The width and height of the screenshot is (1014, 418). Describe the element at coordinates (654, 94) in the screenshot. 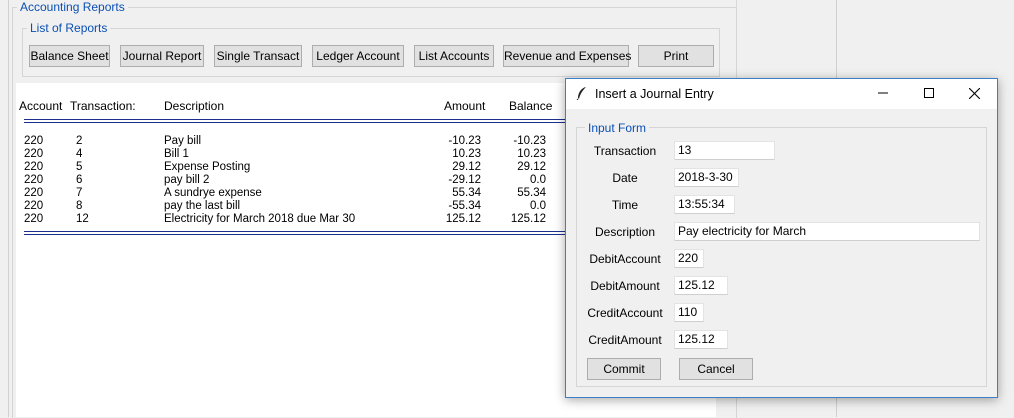

I see `dialog-title: Insert a Journal Entry` at that location.